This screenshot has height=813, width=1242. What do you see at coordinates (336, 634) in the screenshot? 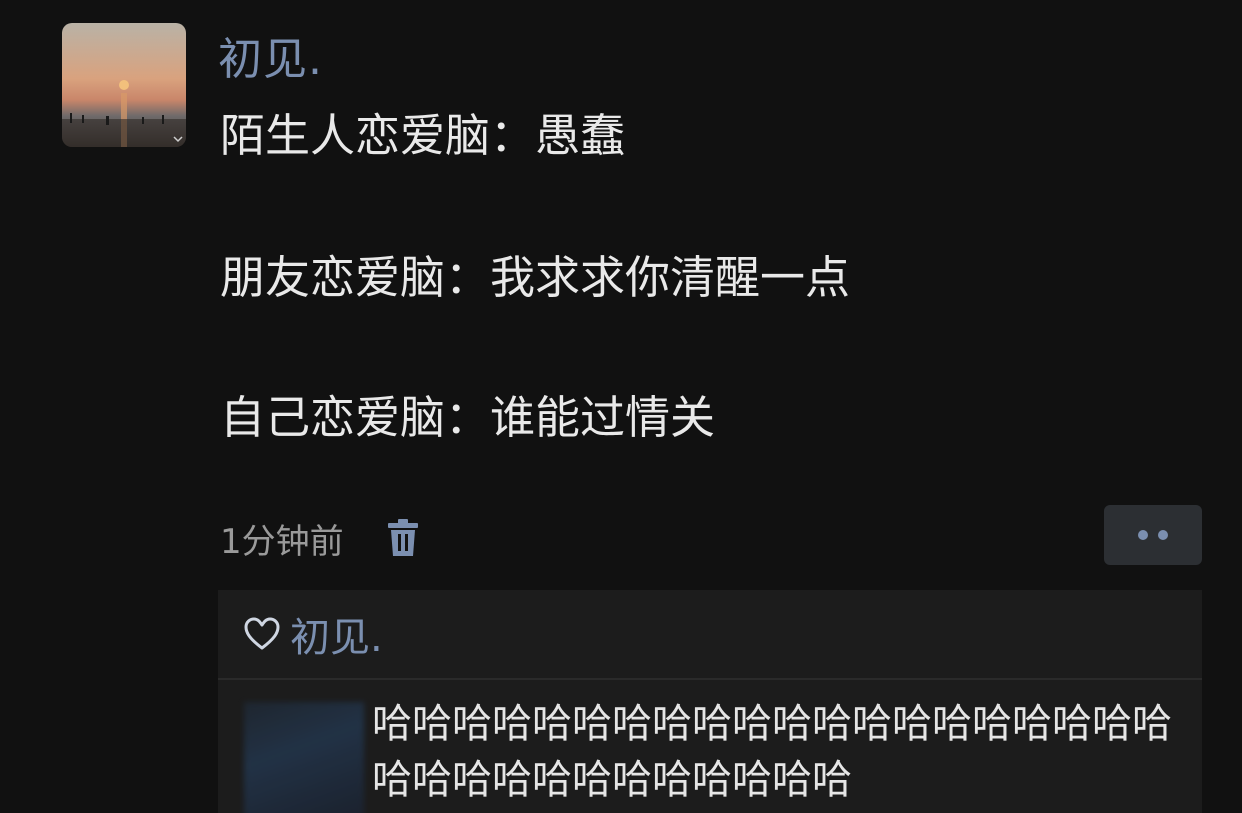
I see `liker-name: 初见.` at bounding box center [336, 634].